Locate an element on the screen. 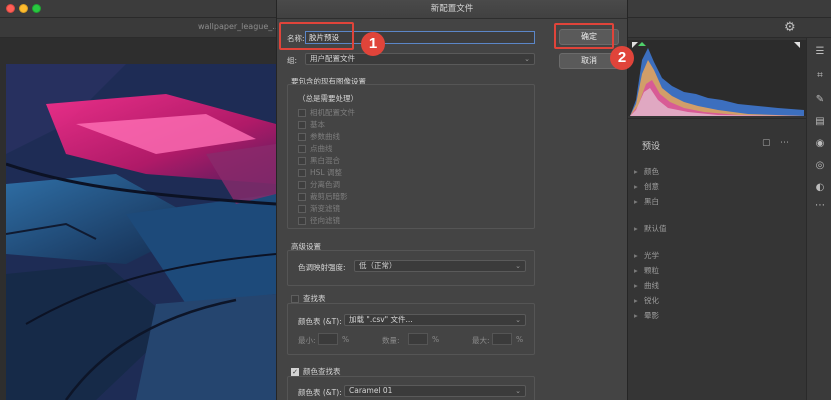 This screenshot has width=831, height=400. annotation-step-1: 1 is located at coordinates (373, 44).